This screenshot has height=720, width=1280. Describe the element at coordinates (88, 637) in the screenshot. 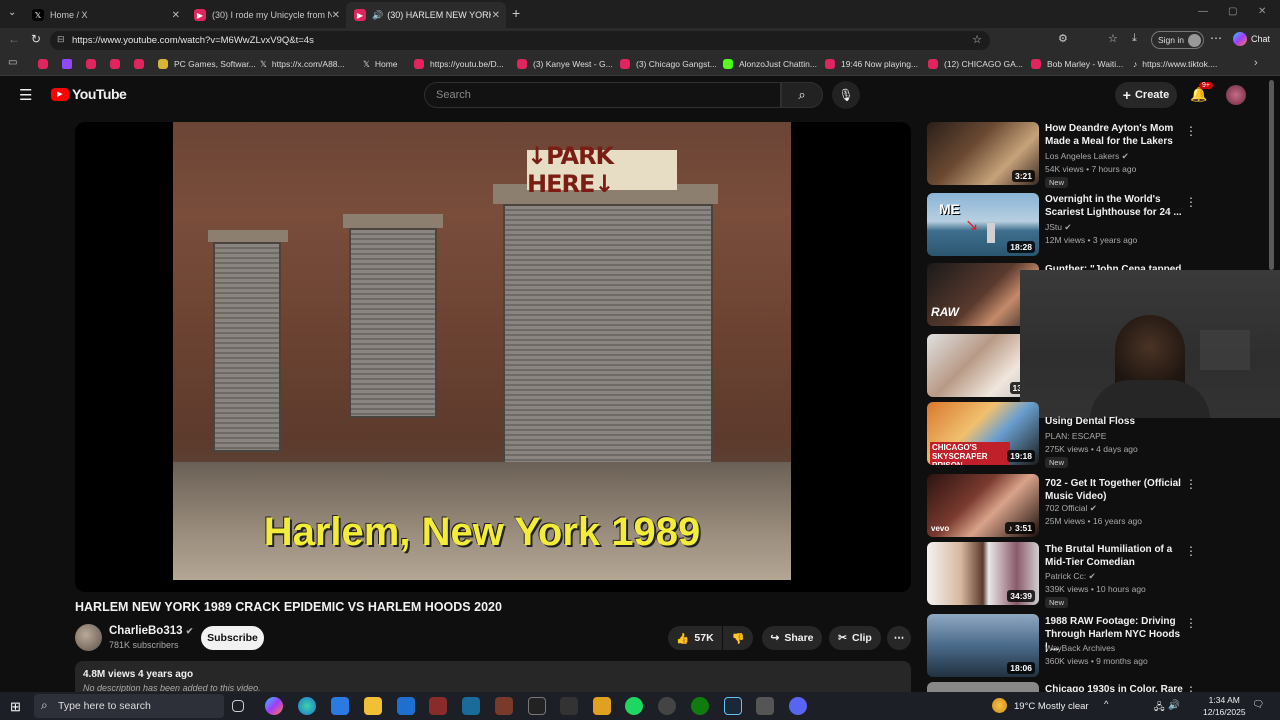

I see `channel-avatar` at that location.